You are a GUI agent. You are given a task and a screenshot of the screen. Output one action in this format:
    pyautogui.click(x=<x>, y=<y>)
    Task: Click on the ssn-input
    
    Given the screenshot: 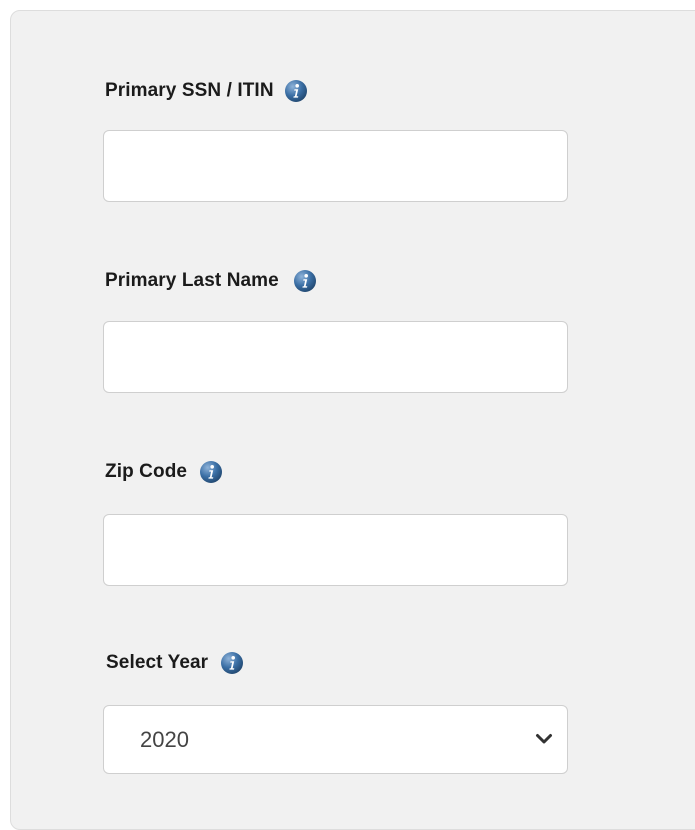 What is the action you would take?
    pyautogui.click(x=335, y=166)
    